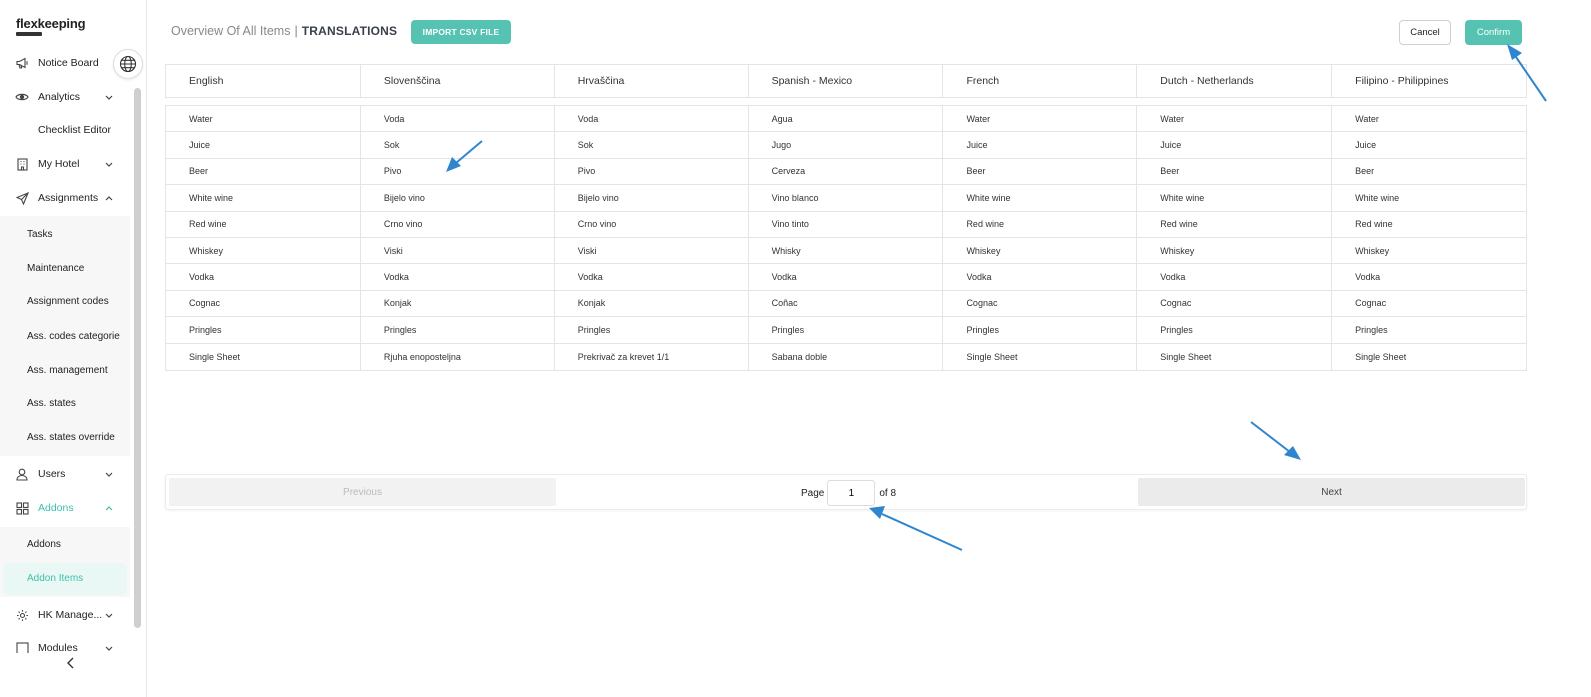 The image size is (1591, 697). Describe the element at coordinates (65, 508) in the screenshot. I see `sidebar-item-addons: Addons` at that location.